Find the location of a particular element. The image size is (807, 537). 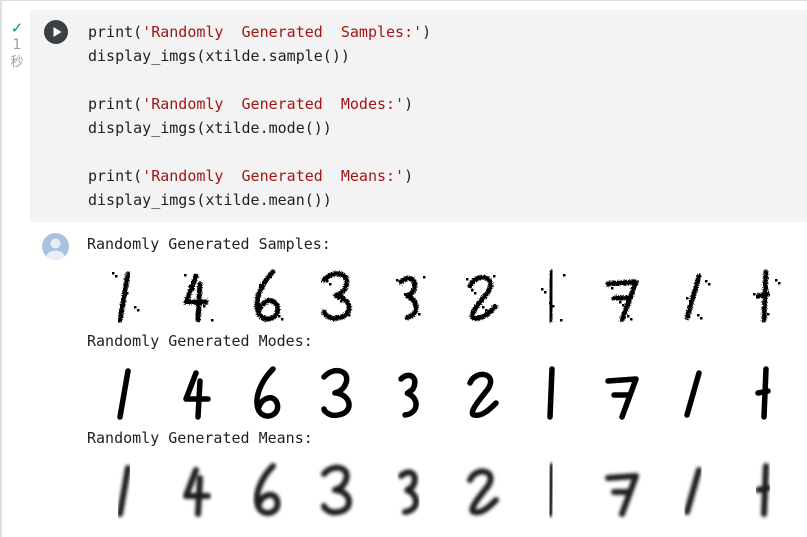

execution-status: ✓ 1 秒 is located at coordinates (17, 46).